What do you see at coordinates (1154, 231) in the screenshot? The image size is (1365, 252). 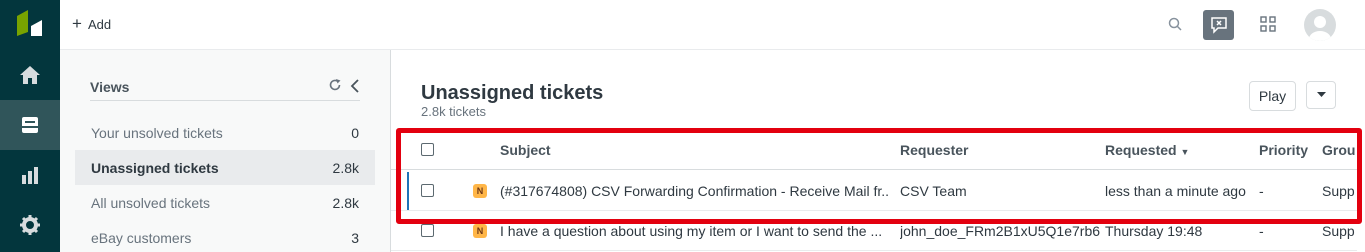 I see `ticket-requested: Thursday 19:48` at bounding box center [1154, 231].